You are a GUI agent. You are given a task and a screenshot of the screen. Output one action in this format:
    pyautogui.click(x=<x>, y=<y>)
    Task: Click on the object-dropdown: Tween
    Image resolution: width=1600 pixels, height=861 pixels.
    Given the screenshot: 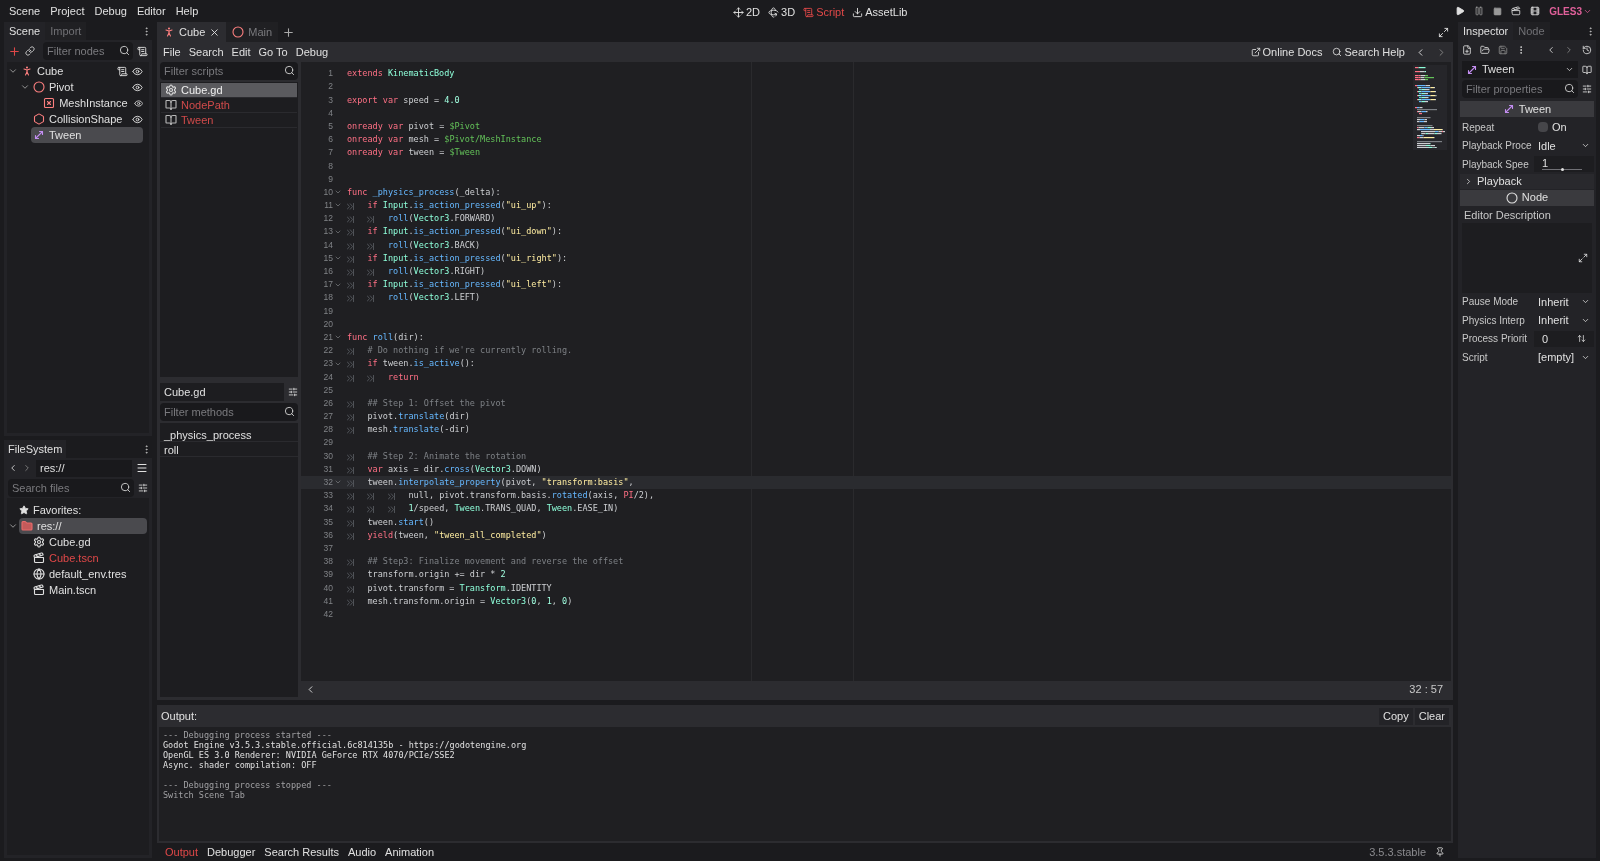 What is the action you would take?
    pyautogui.click(x=1520, y=69)
    